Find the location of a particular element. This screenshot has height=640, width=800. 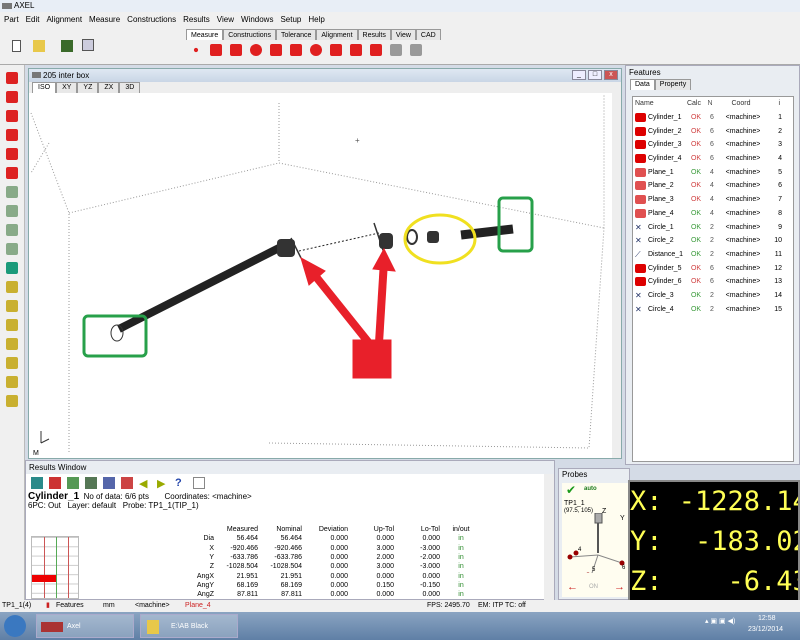

clock-time: 12:58 is located at coordinates (767, 618).